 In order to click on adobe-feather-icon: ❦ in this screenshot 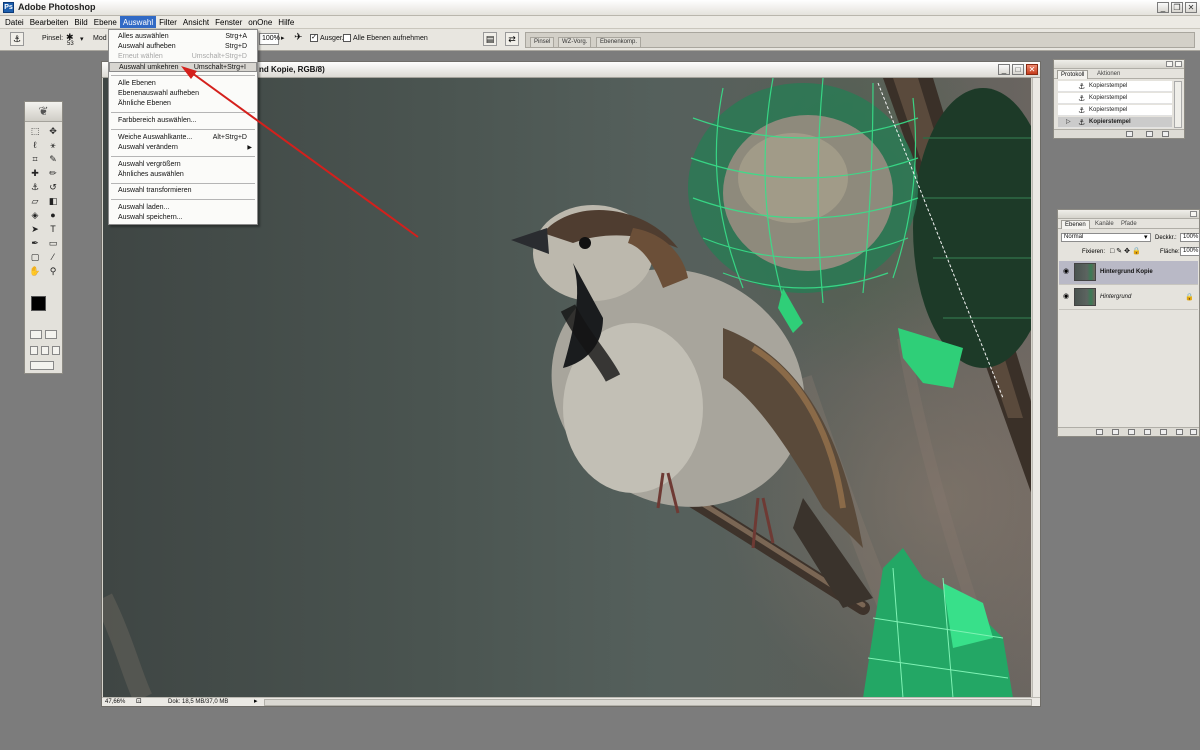, I will do `click(43, 112)`.